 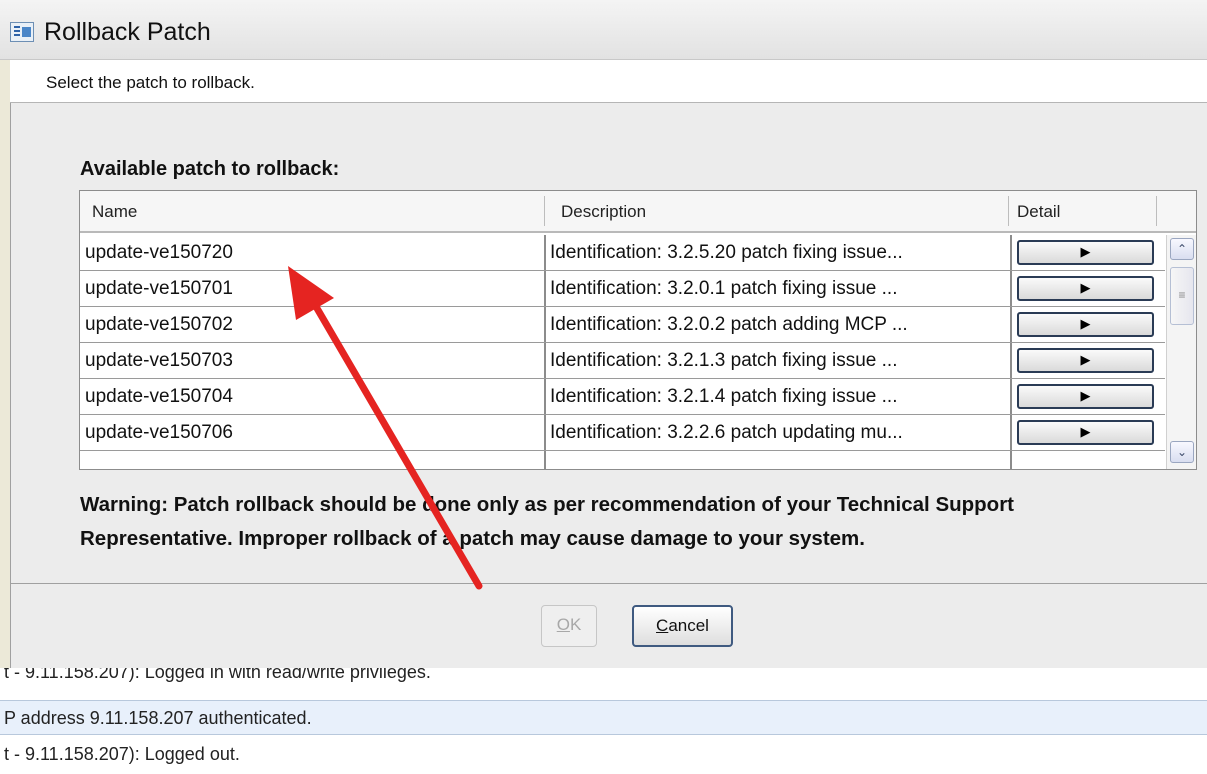 I want to click on ok-mnemonic: O, so click(x=563, y=624).